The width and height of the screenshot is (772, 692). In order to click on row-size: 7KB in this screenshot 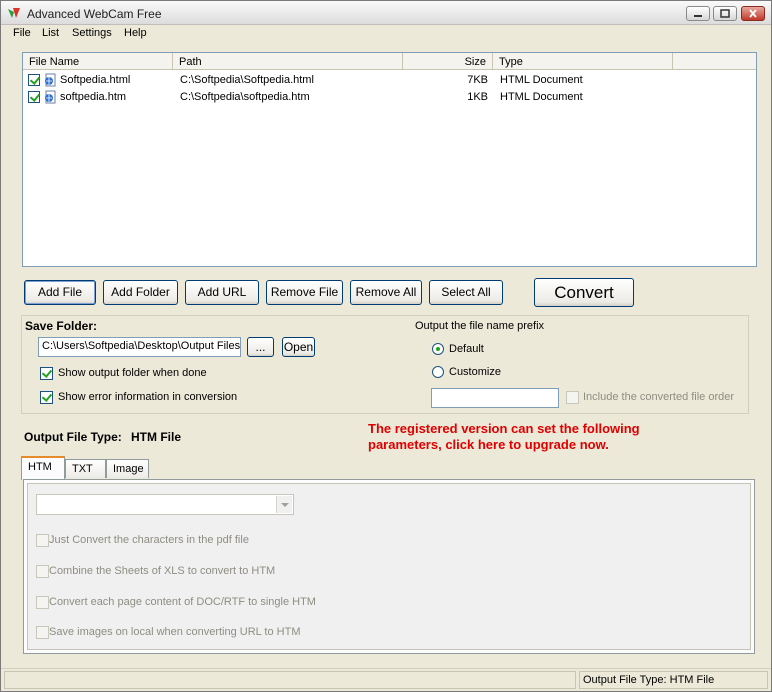, I will do `click(477, 80)`.